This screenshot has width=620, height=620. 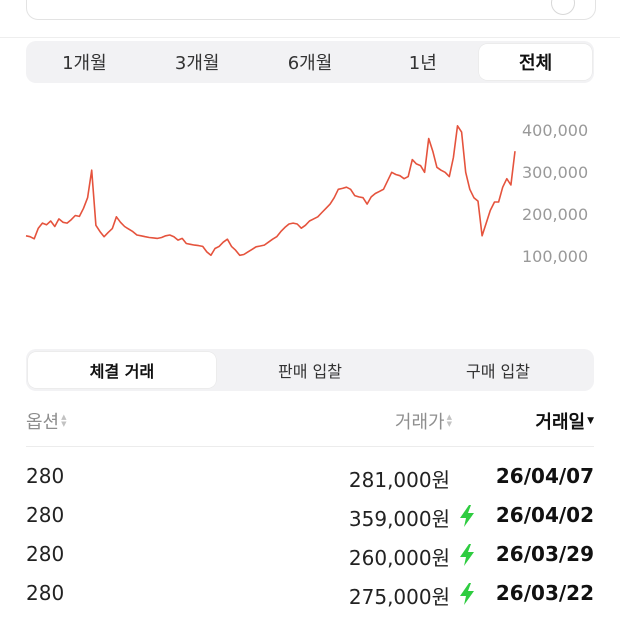 I want to click on period-tab-6m: 6개월, so click(x=310, y=62).